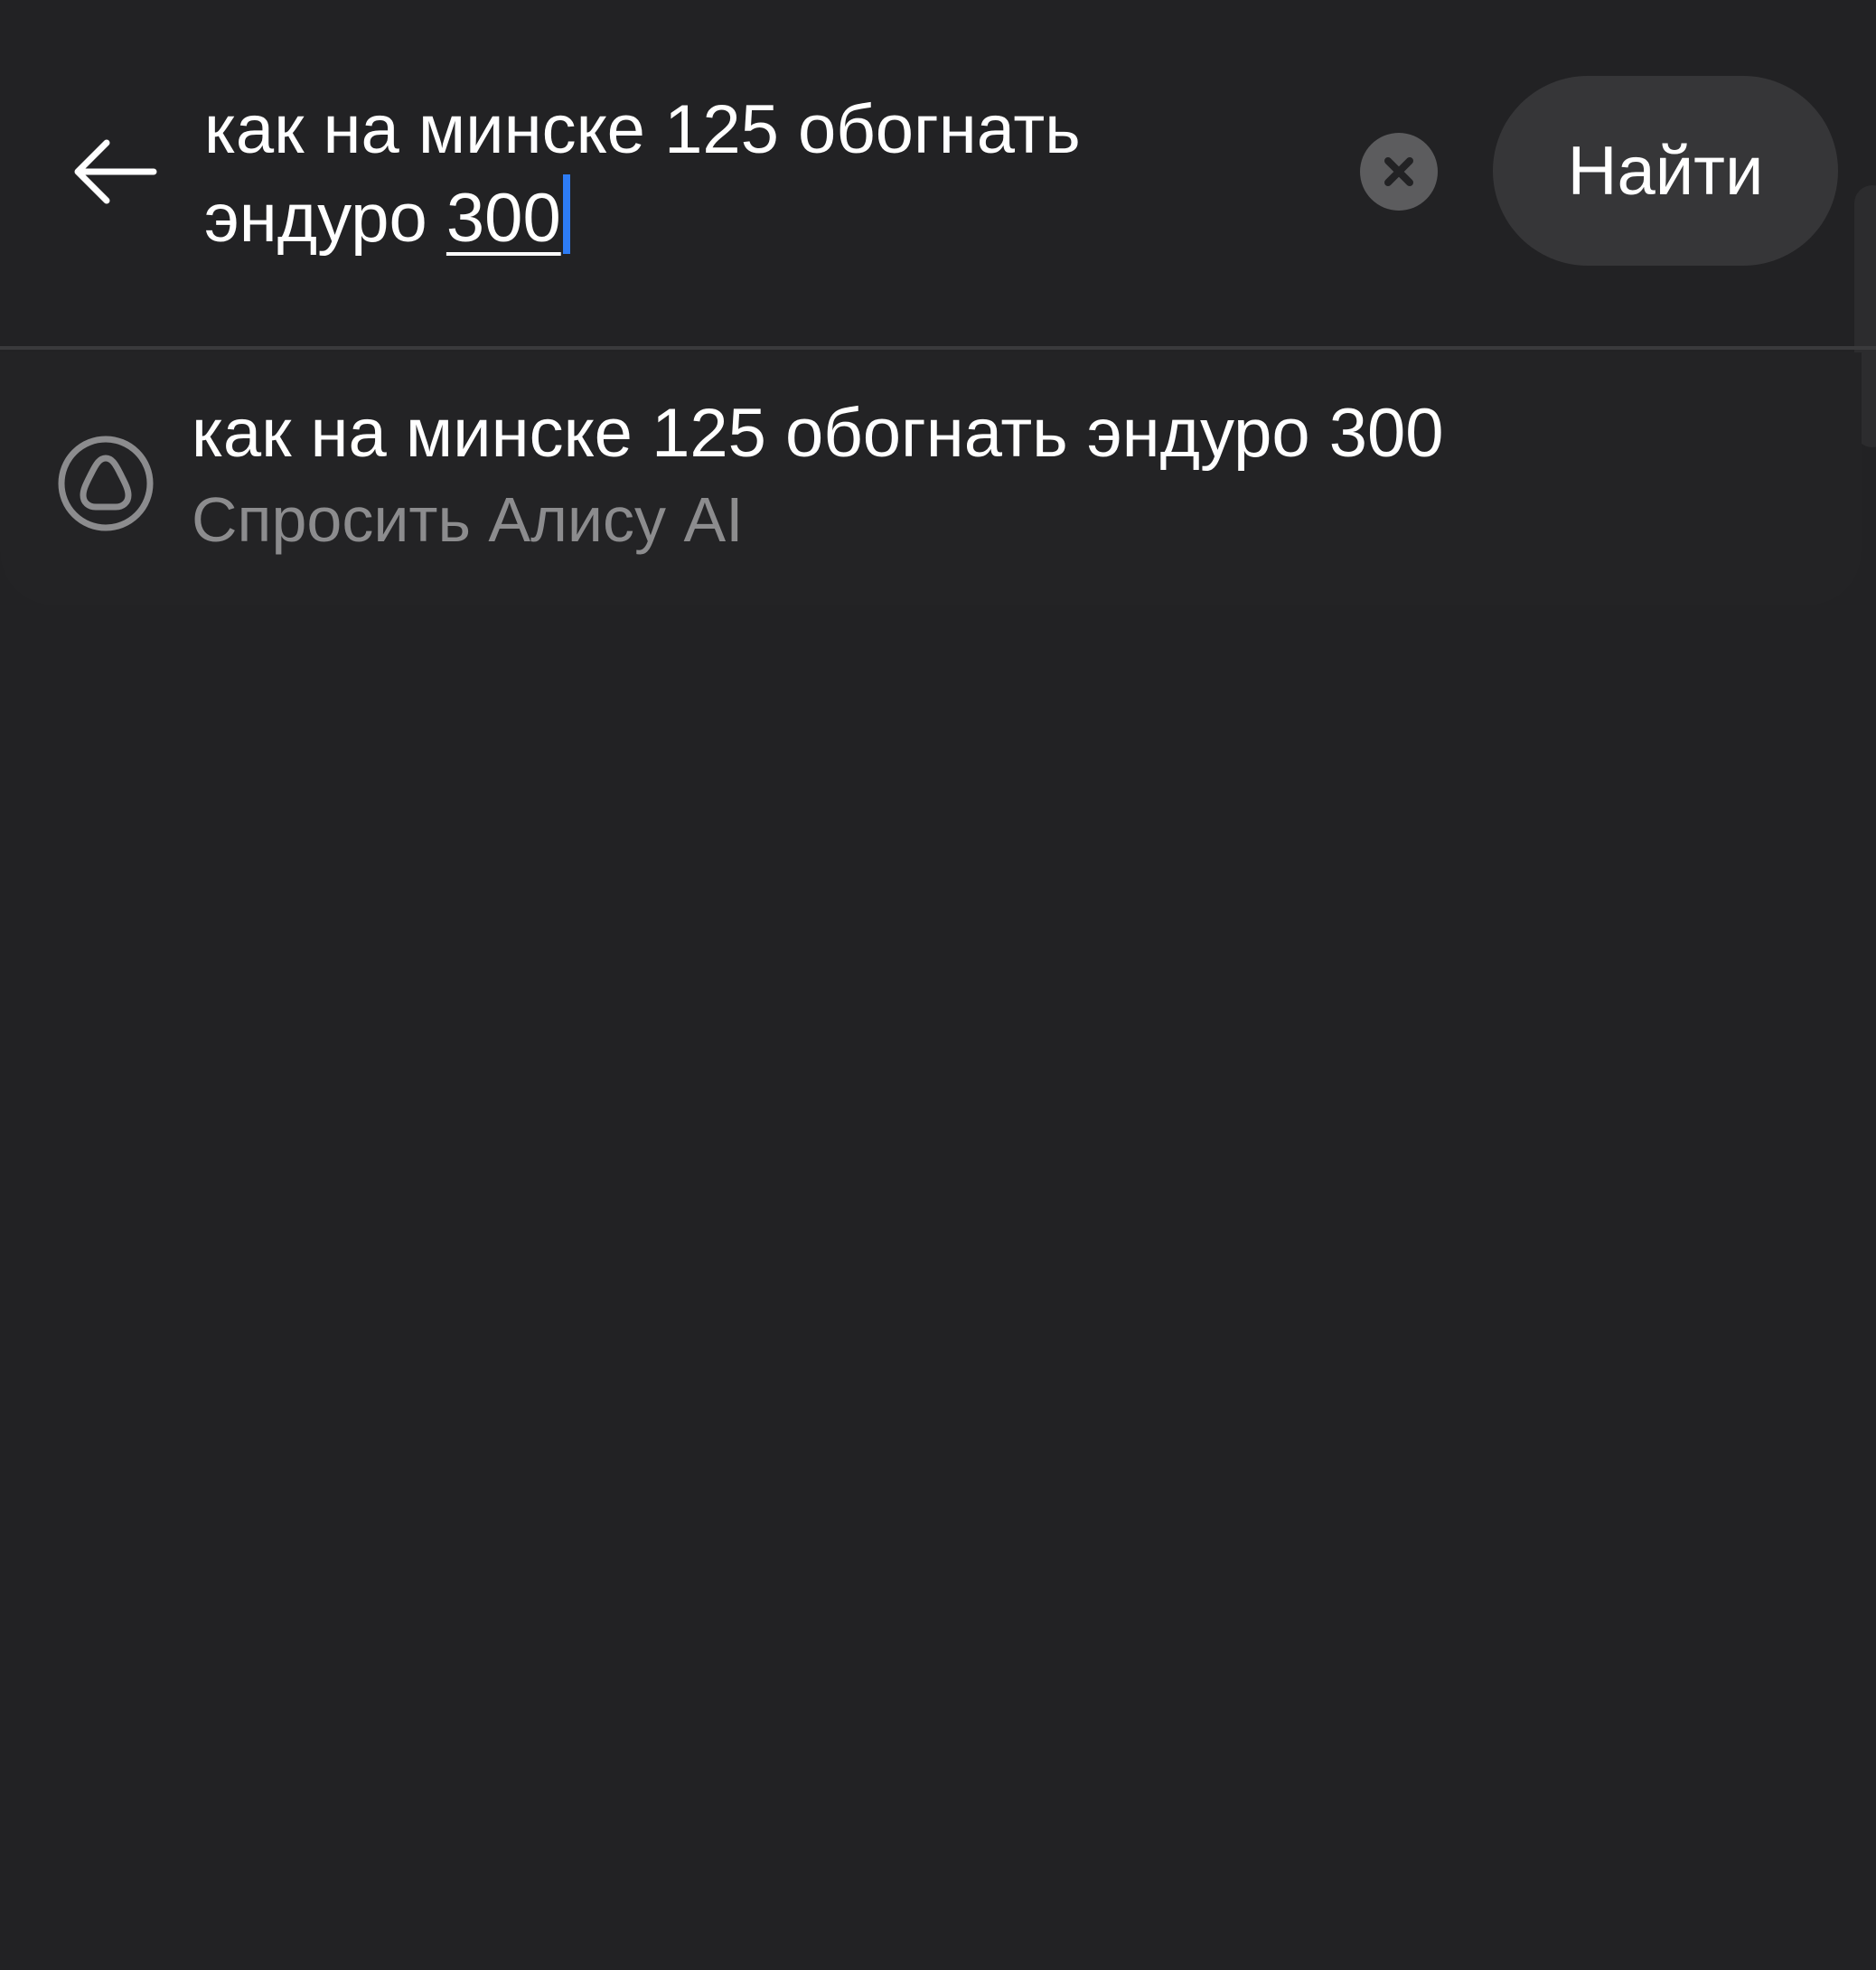 The width and height of the screenshot is (1876, 1970). Describe the element at coordinates (468, 519) in the screenshot. I see `suggestion-subtitle: Спросить Алису AI` at that location.